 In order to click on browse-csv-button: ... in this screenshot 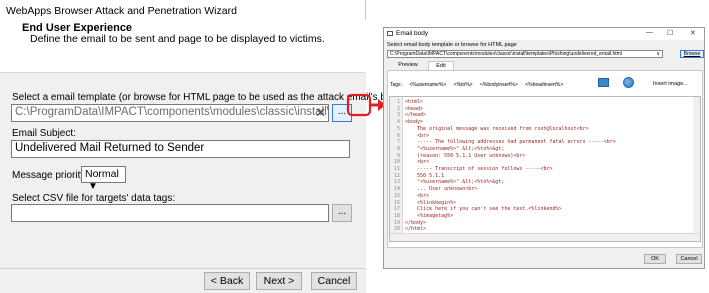, I will do `click(342, 213)`.